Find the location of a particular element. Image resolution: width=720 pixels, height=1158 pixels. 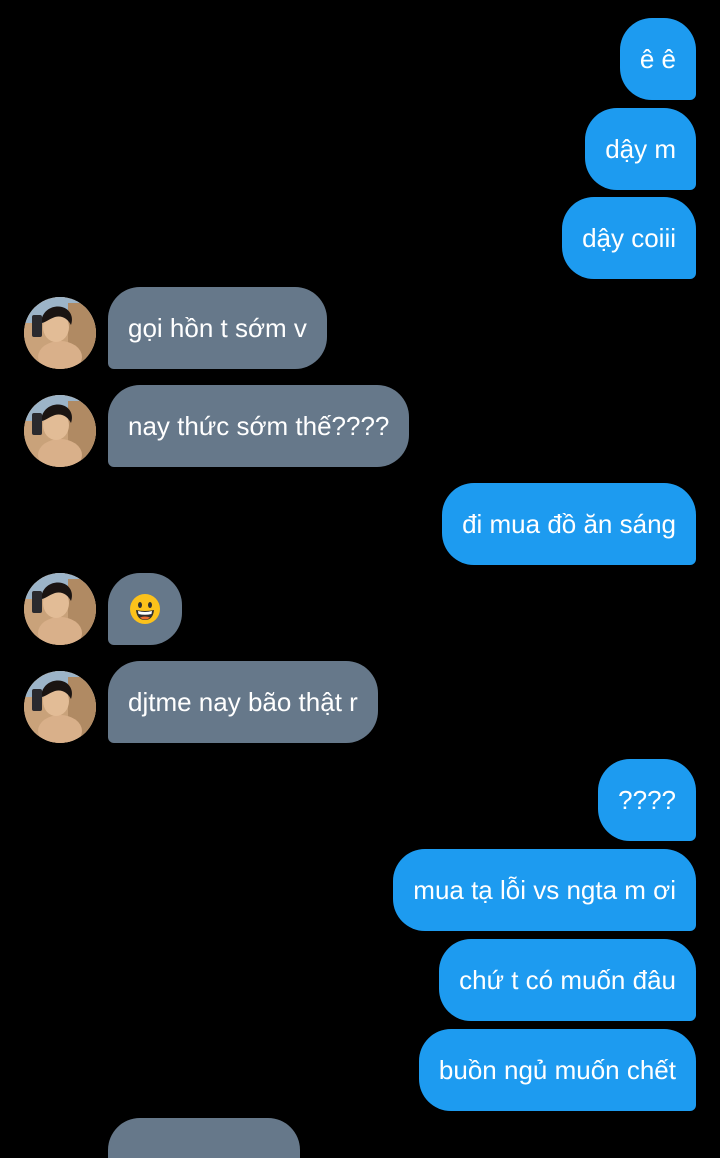

sent-message-bubble: ê ê is located at coordinates (657, 59).